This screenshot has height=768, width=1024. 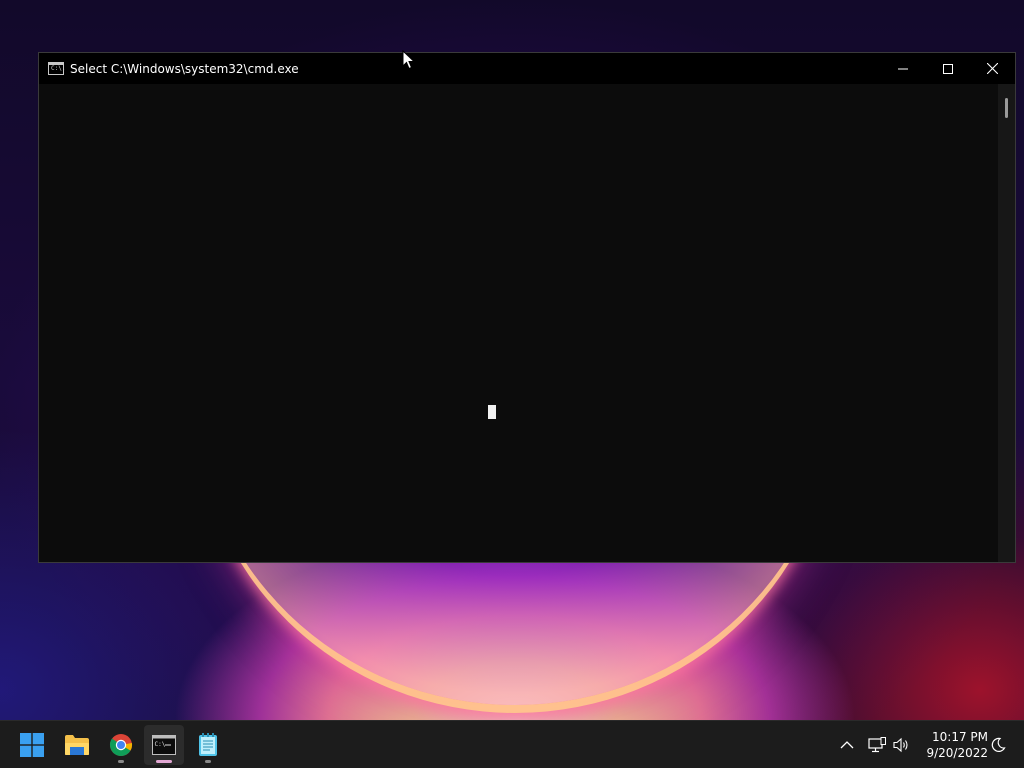 I want to click on minimize-icon, so click(x=902, y=68).